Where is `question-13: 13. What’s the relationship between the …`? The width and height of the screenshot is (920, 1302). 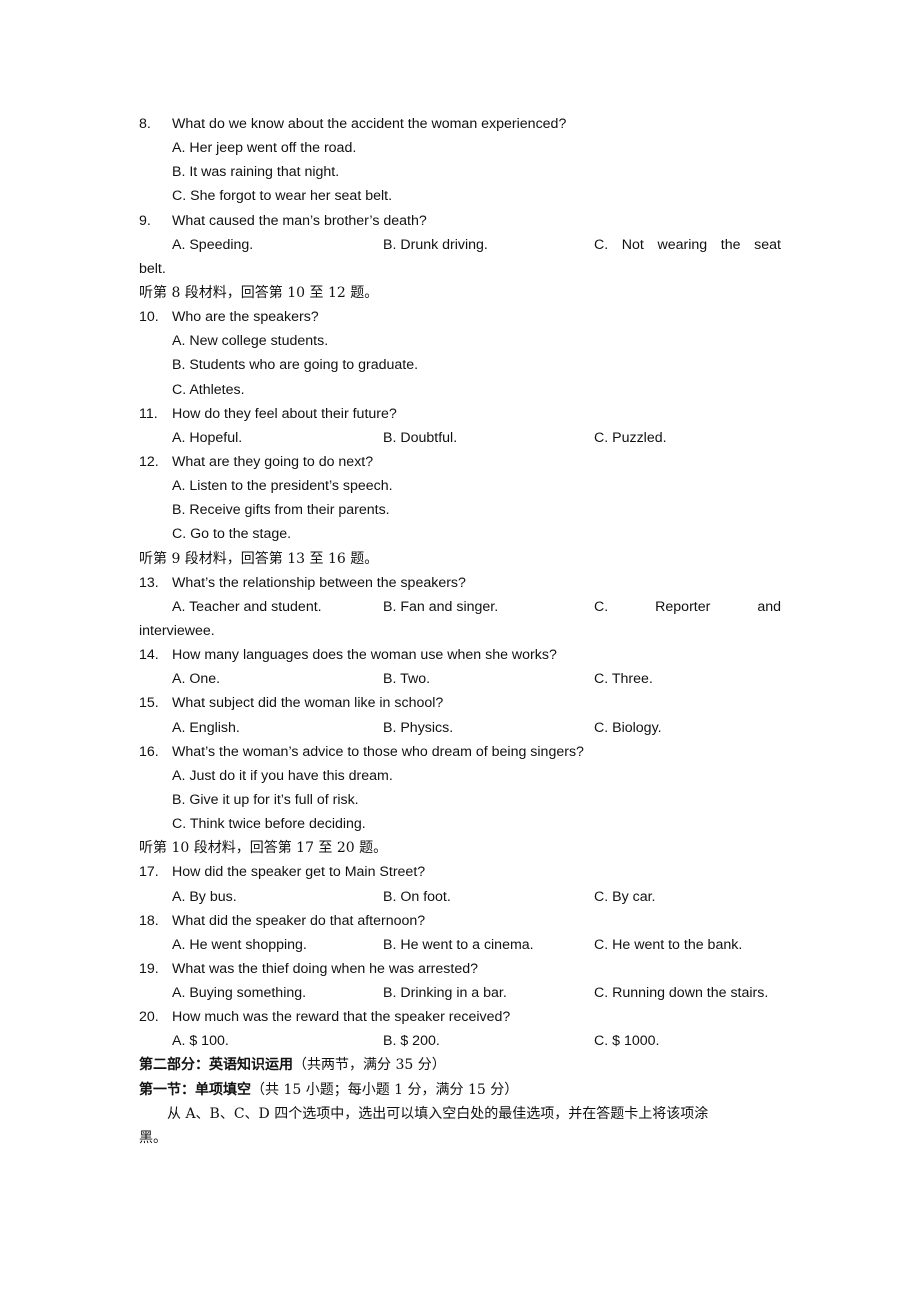
question-13: 13. What’s the relationship between the … is located at coordinates (460, 583).